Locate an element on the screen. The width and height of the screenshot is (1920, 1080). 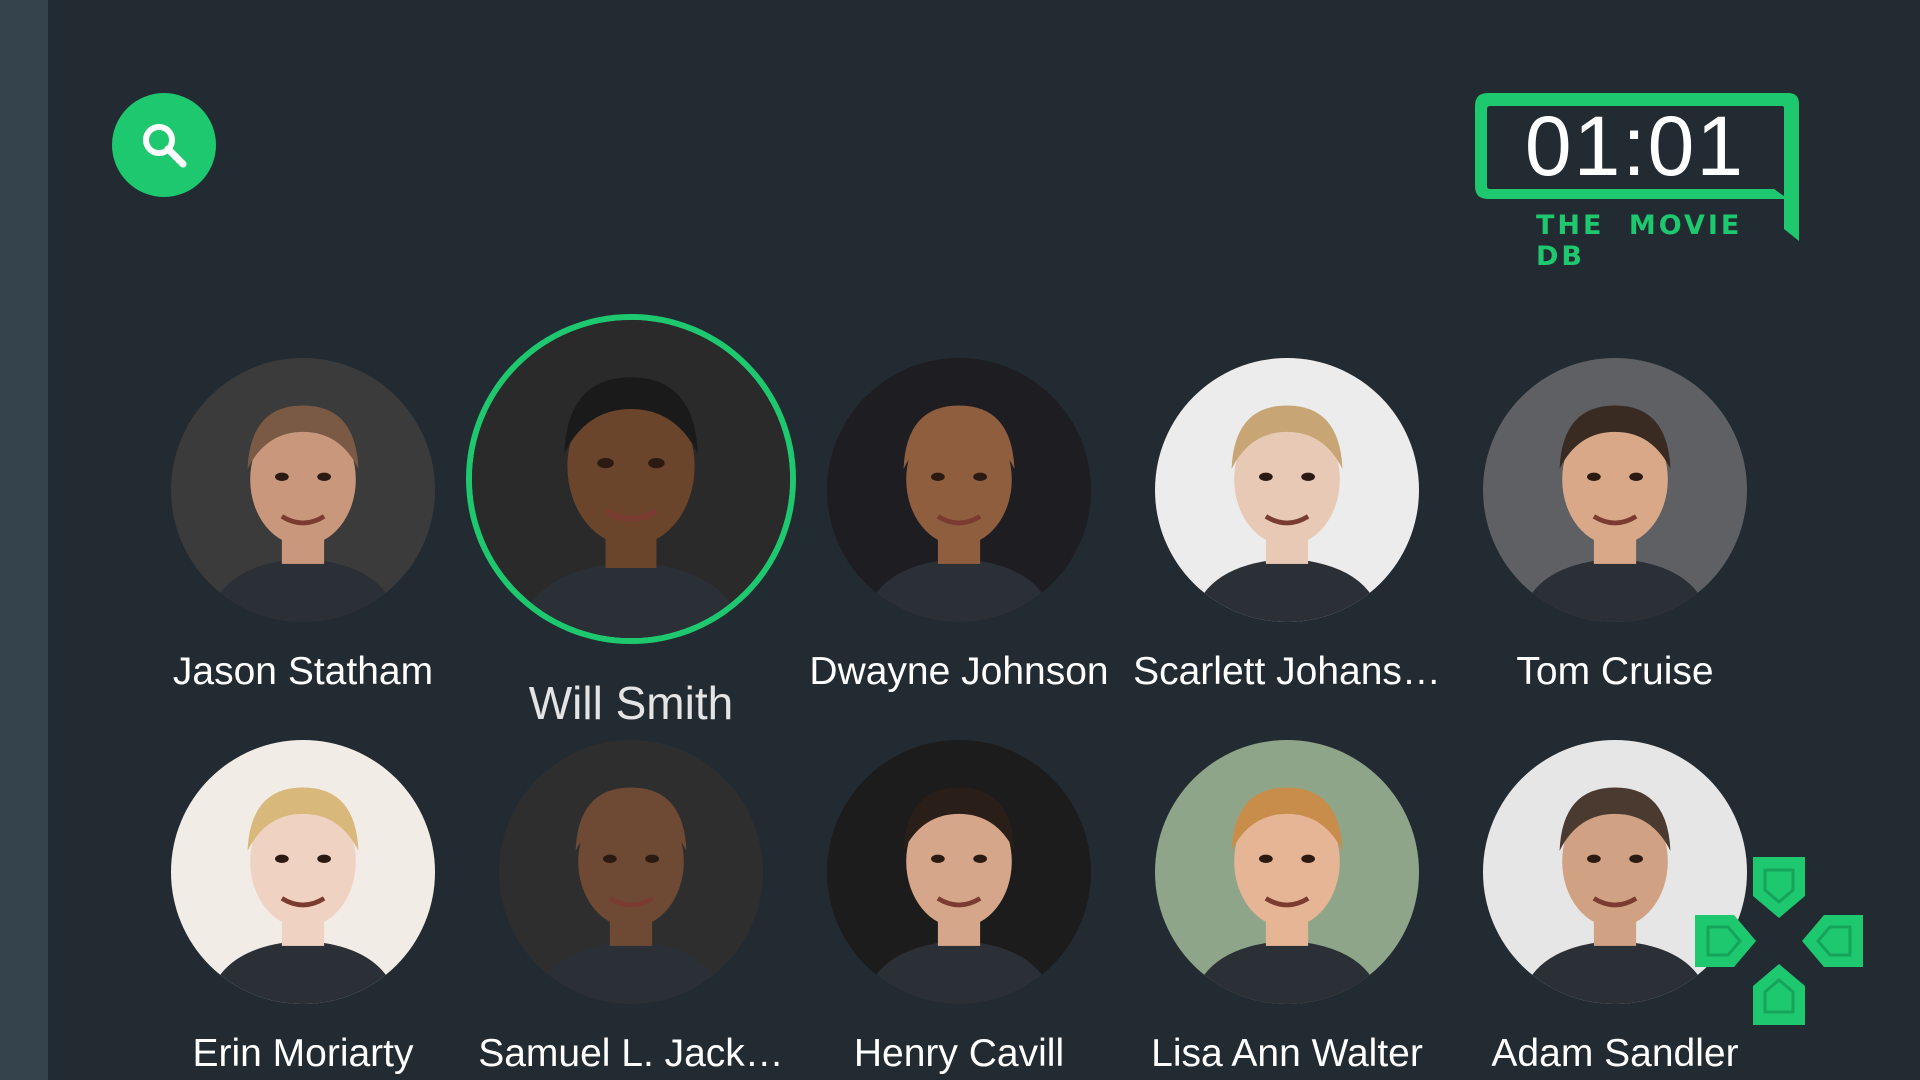
person-name: Tom Cruise is located at coordinates (1615, 671).